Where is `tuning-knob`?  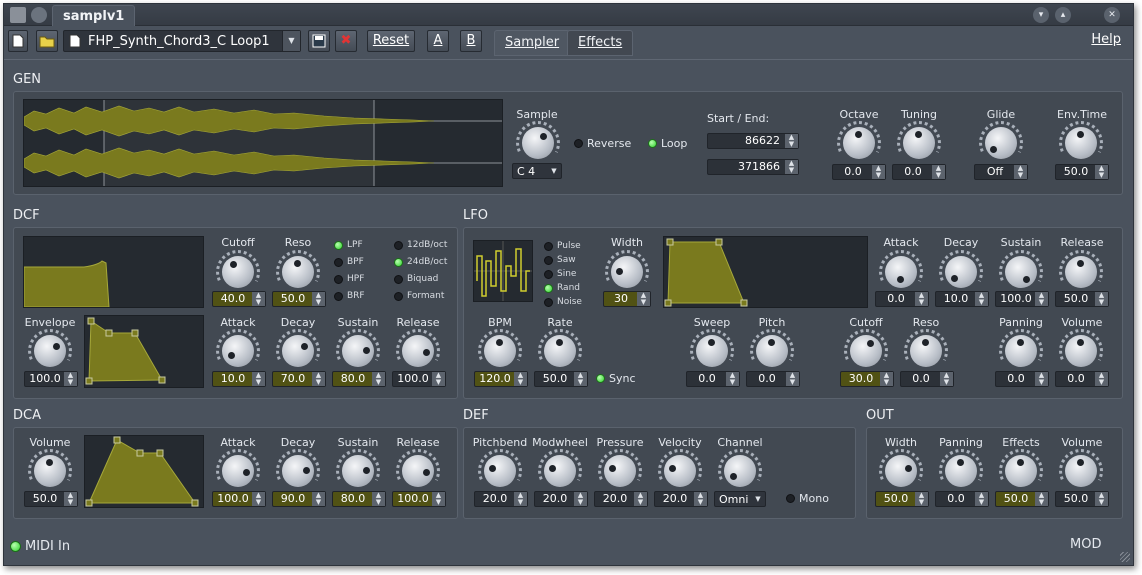 tuning-knob is located at coordinates (919, 143).